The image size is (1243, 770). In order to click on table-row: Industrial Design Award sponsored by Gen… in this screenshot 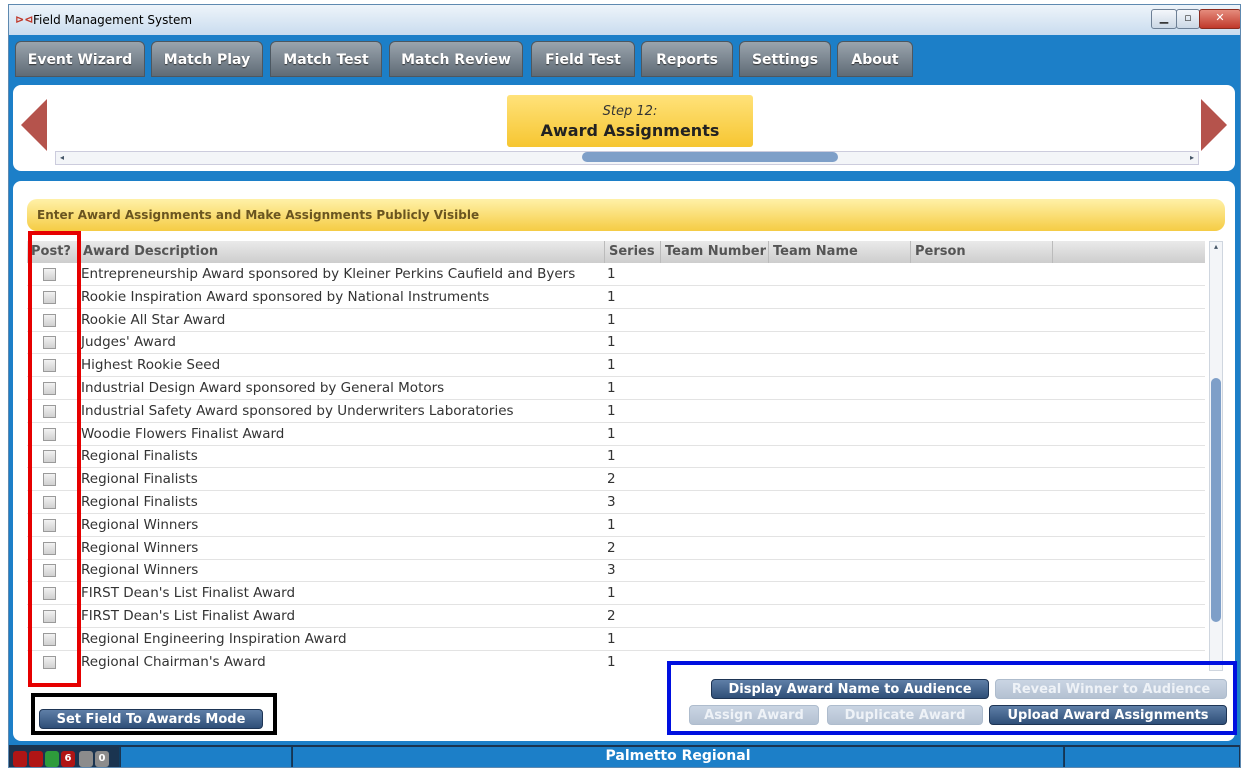, I will do `click(616, 388)`.